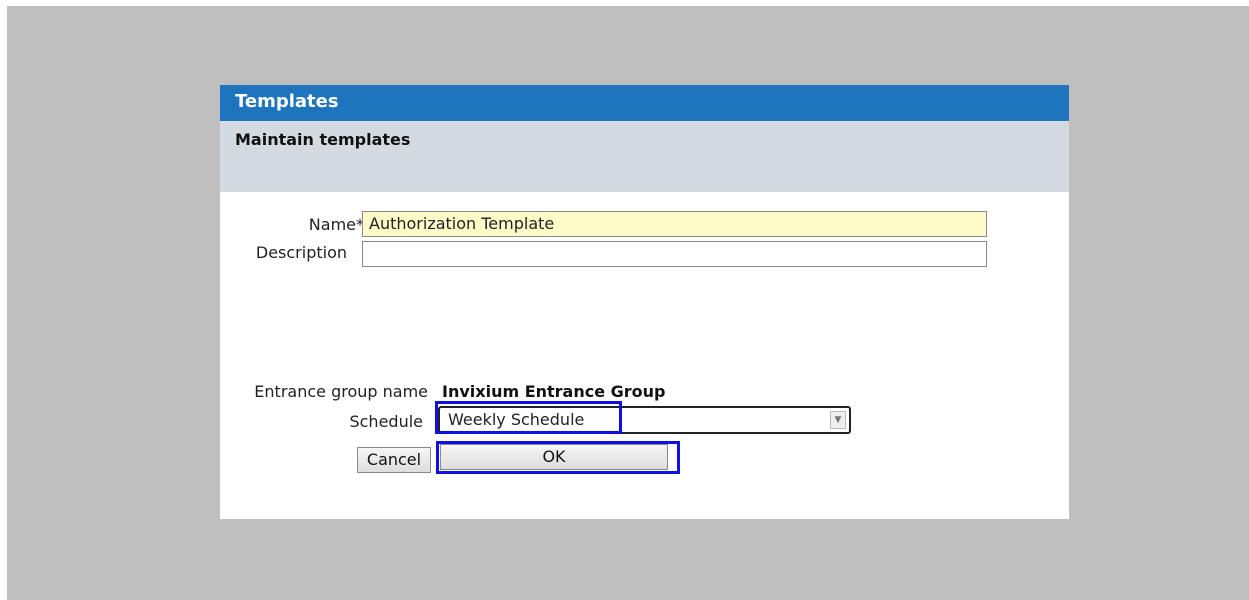  What do you see at coordinates (838, 420) in the screenshot?
I see `dropdown-arrow-icon: ▼` at bounding box center [838, 420].